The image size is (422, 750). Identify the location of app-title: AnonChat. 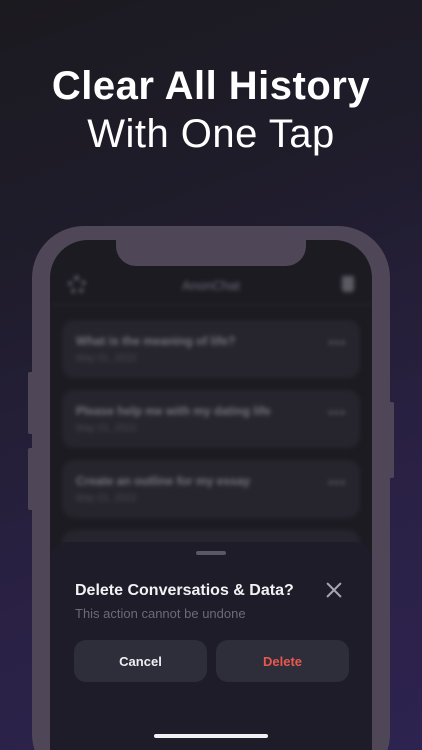
(211, 285).